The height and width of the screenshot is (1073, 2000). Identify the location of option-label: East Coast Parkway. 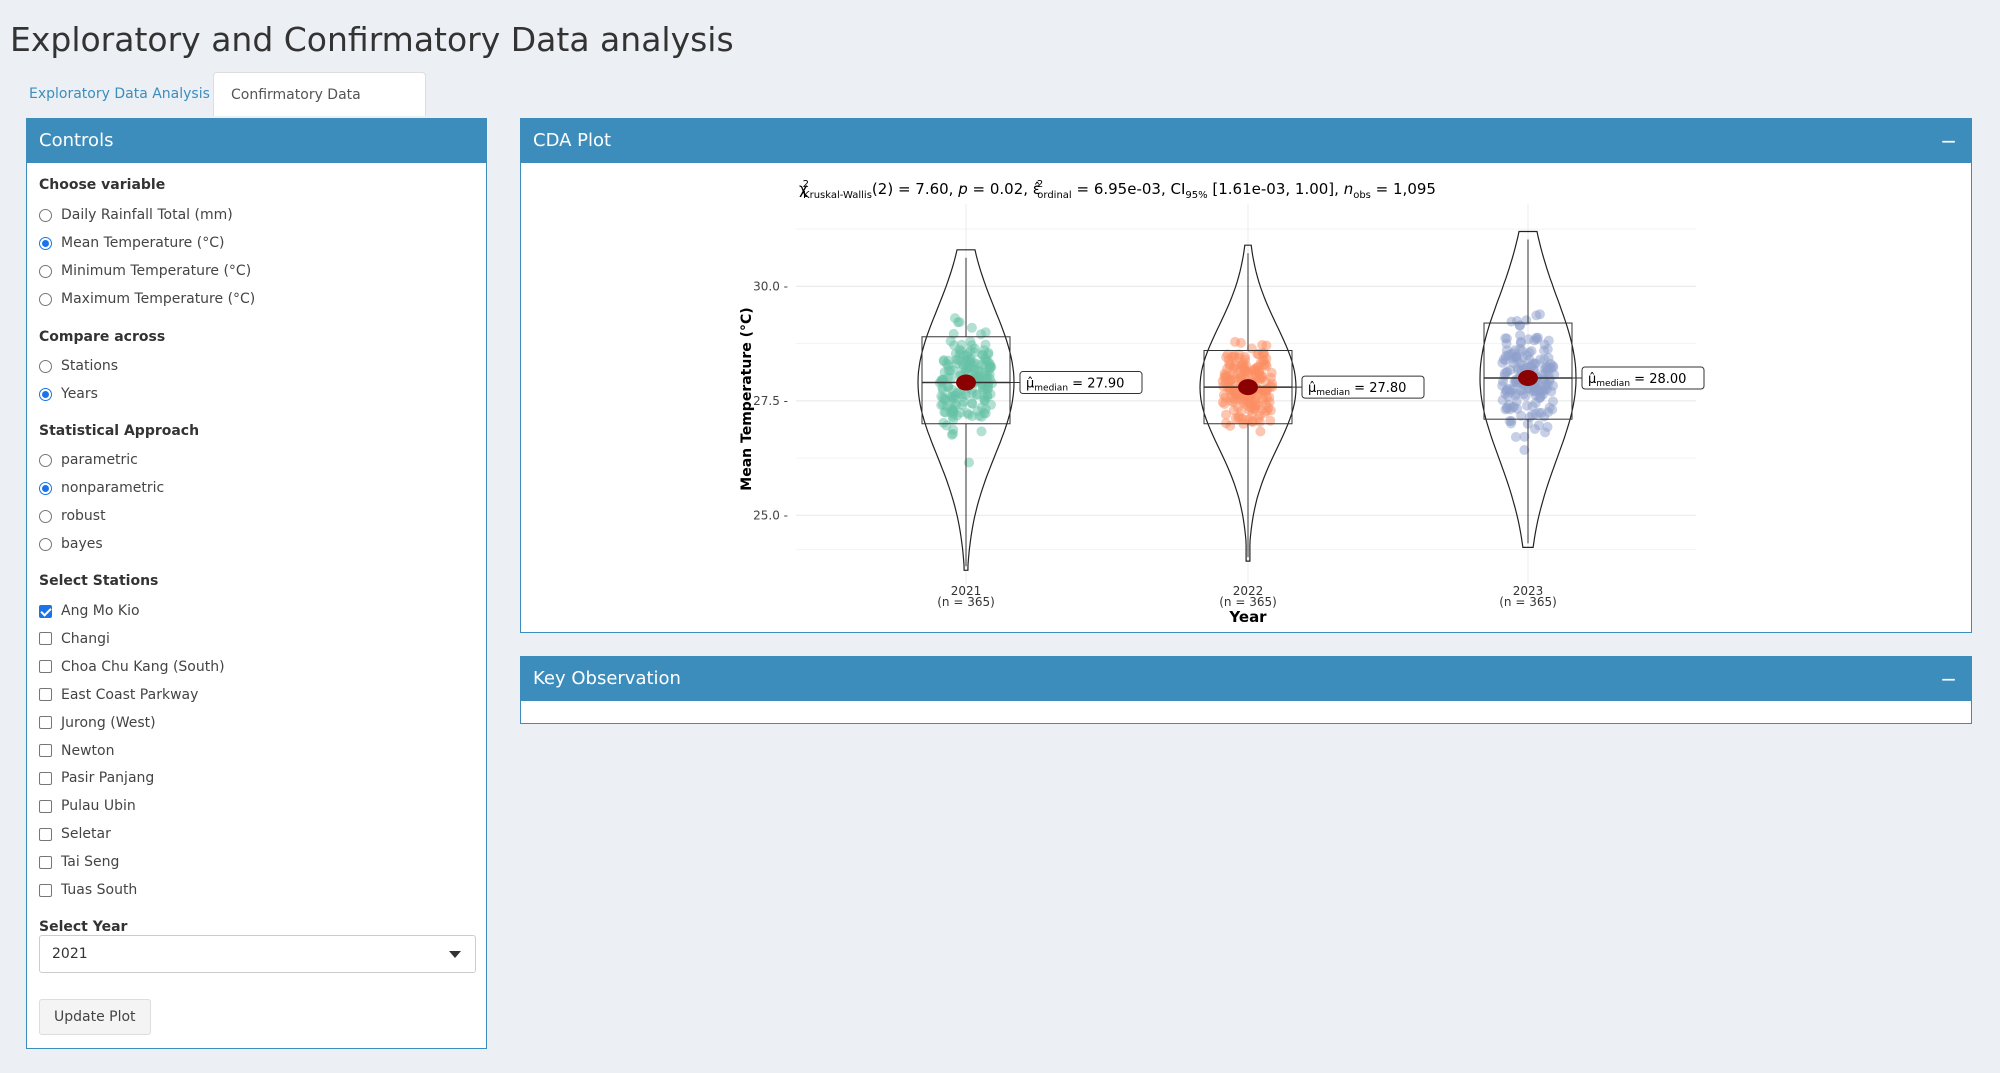
(130, 694).